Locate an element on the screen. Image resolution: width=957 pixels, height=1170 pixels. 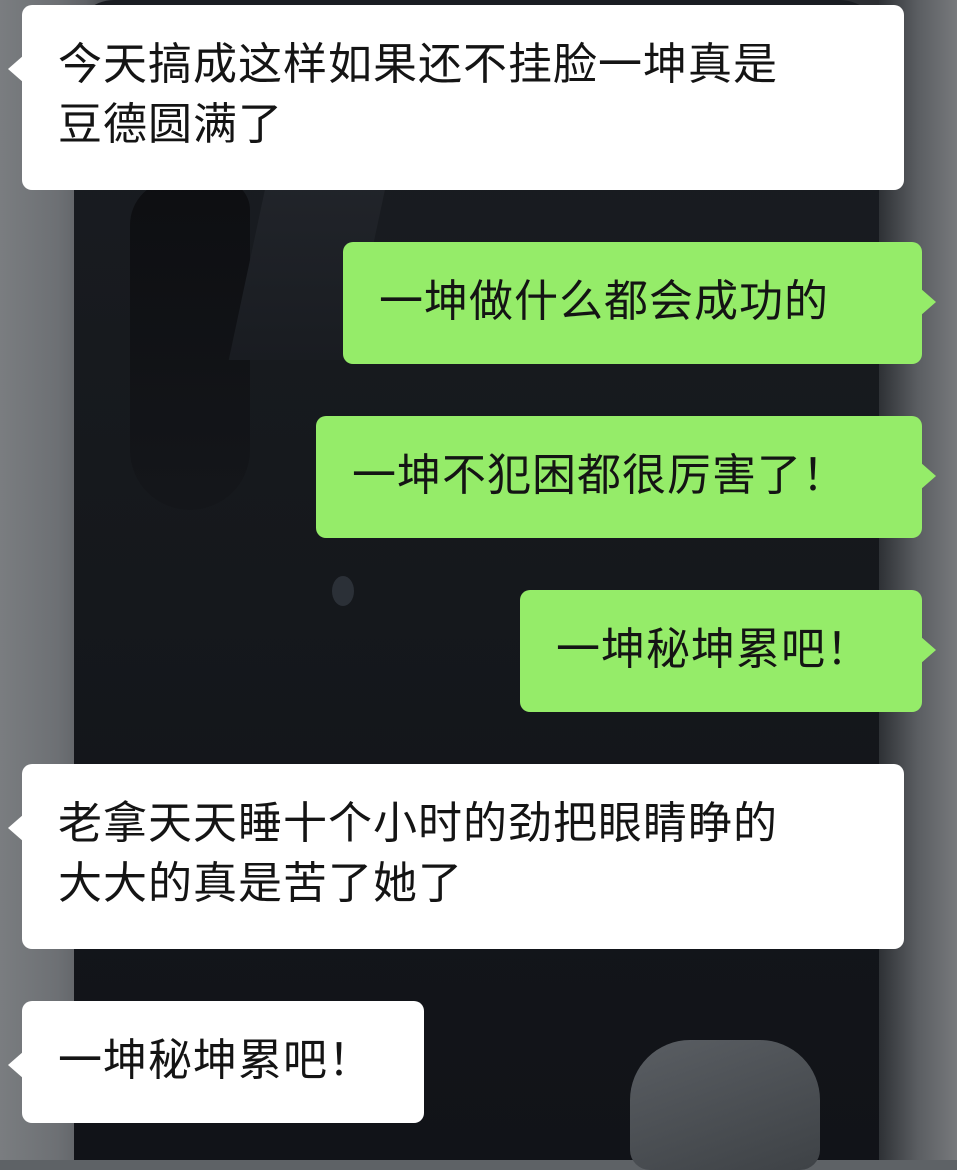
message-text-line: 今天搞成这样如果还不挂脸一坤真是 is located at coordinates (418, 64).